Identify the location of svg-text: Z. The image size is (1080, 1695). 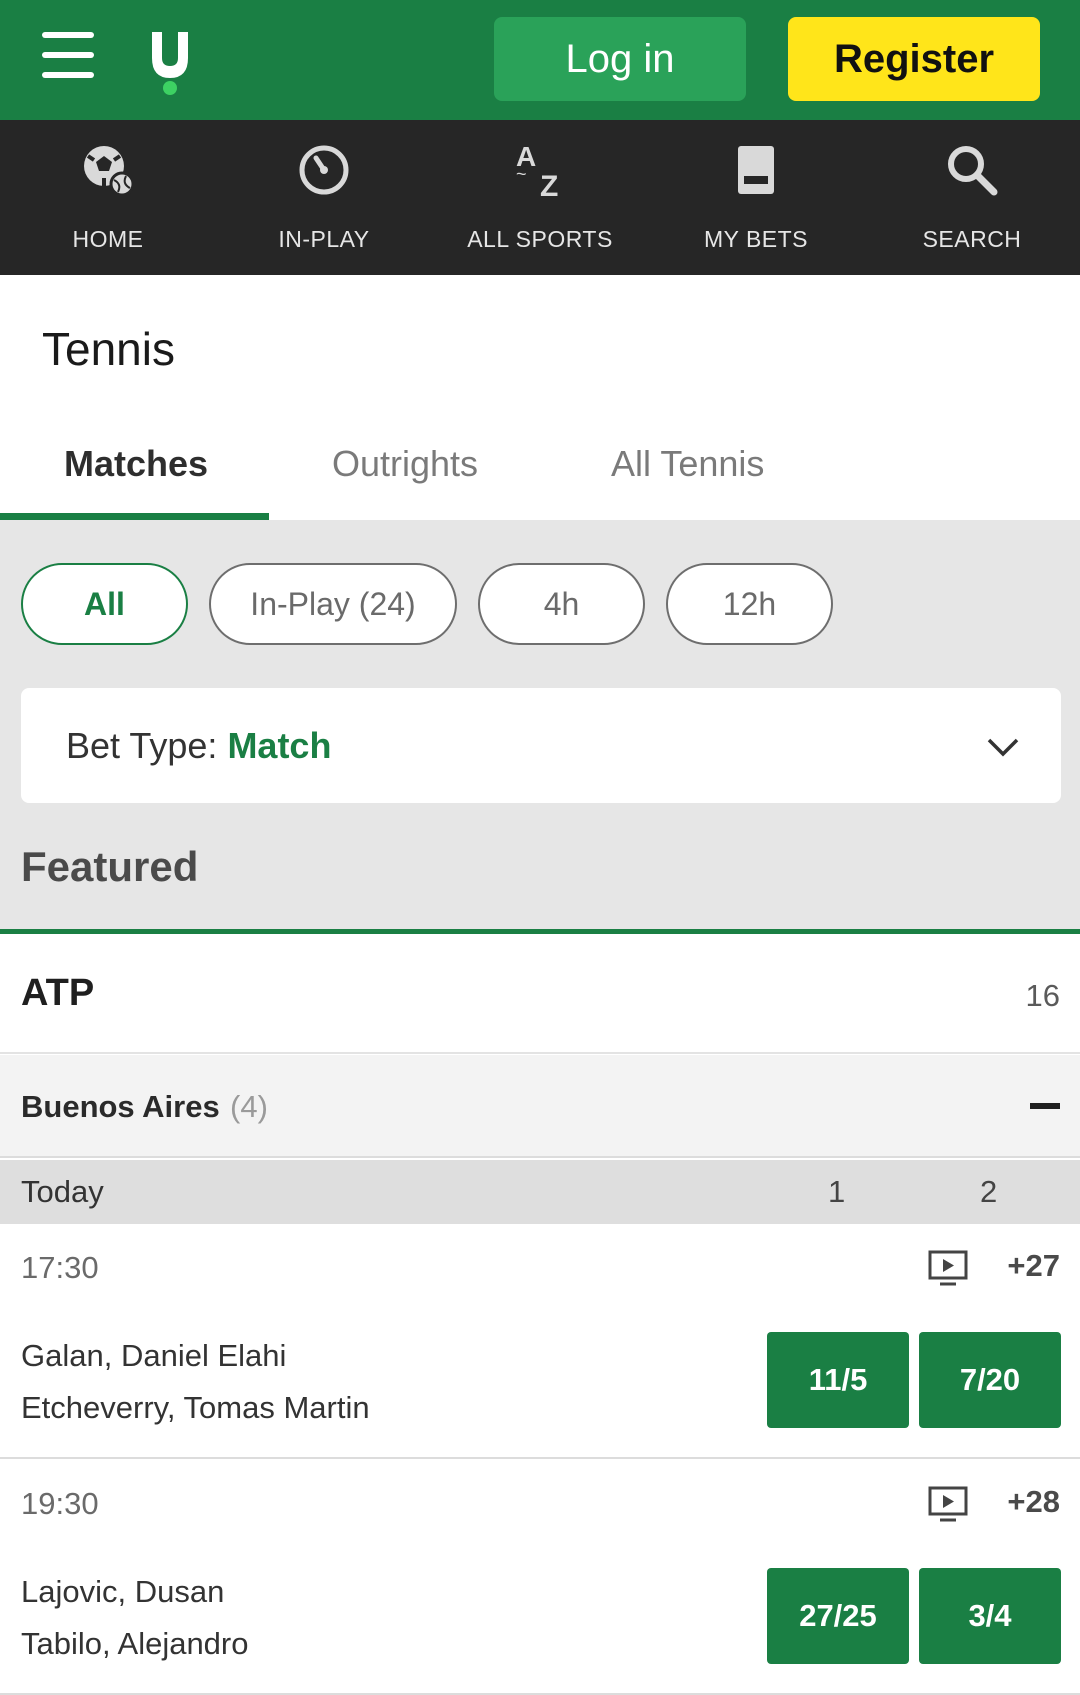
(549, 185).